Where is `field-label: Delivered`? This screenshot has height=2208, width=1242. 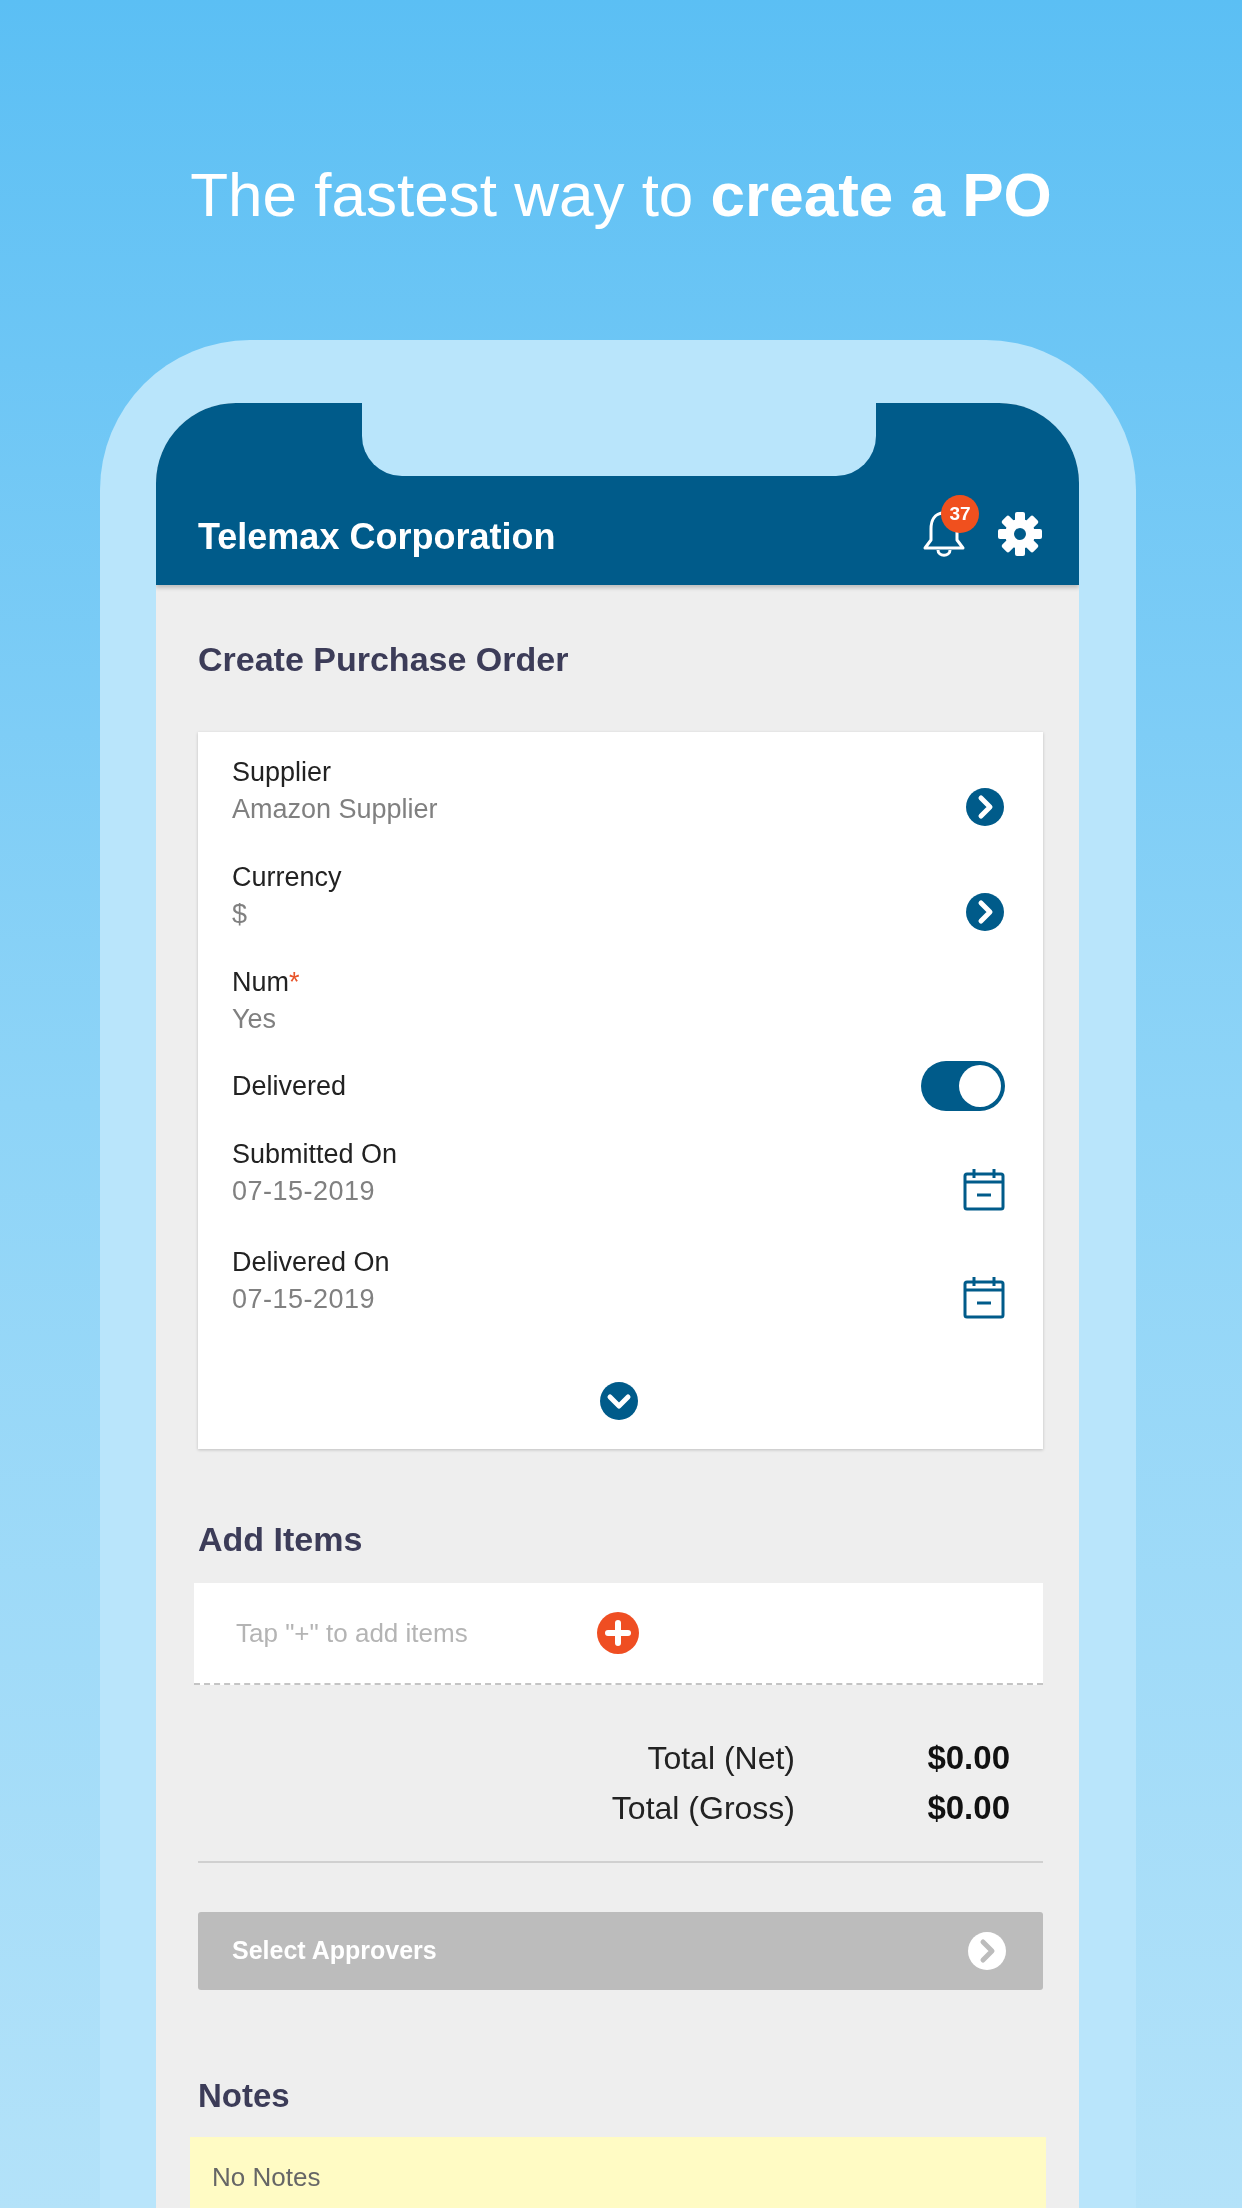
field-label: Delivered is located at coordinates (290, 1086).